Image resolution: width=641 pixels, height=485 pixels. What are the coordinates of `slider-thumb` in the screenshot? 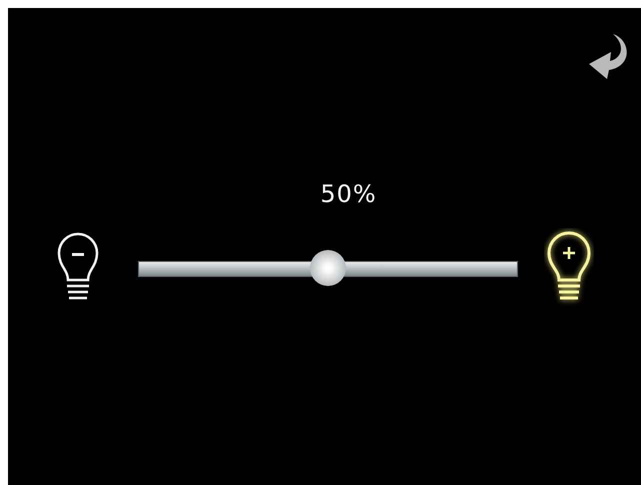 It's located at (328, 268).